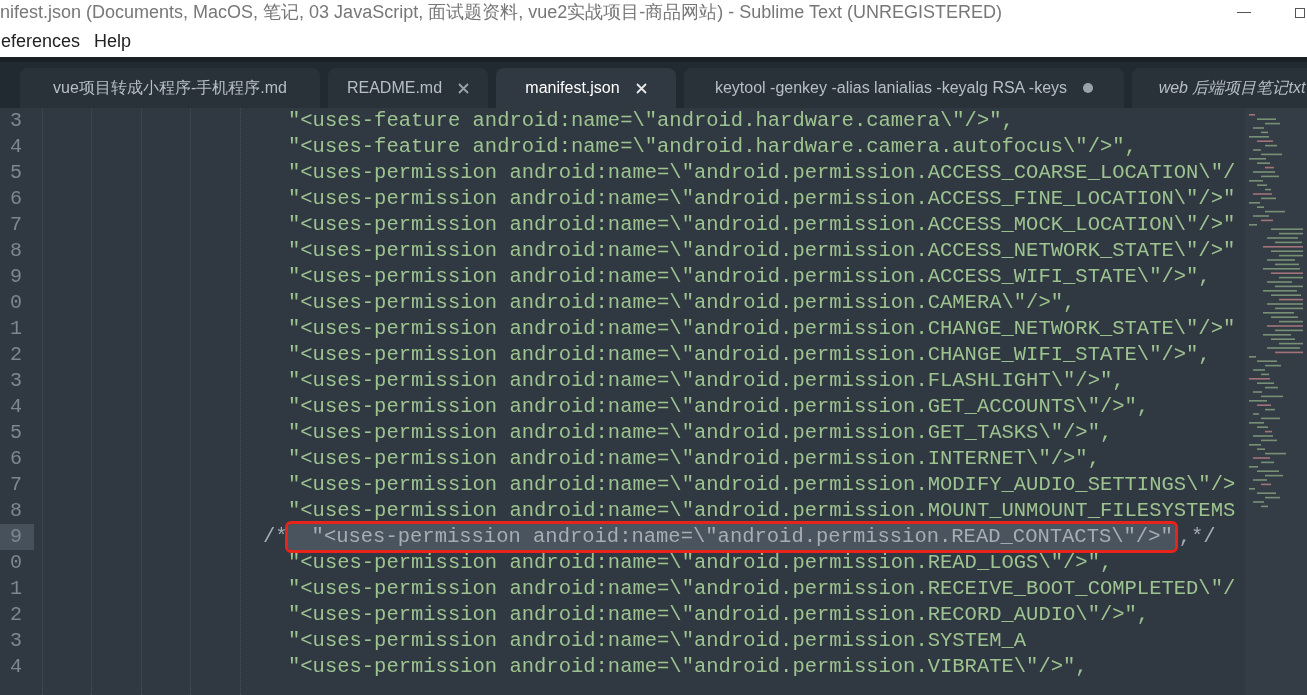 The image size is (1307, 695). Describe the element at coordinates (700, 563) in the screenshot. I see `code-line: "<uses-permission android:name=\"android.permission.READ_LOGS\"/>",` at that location.